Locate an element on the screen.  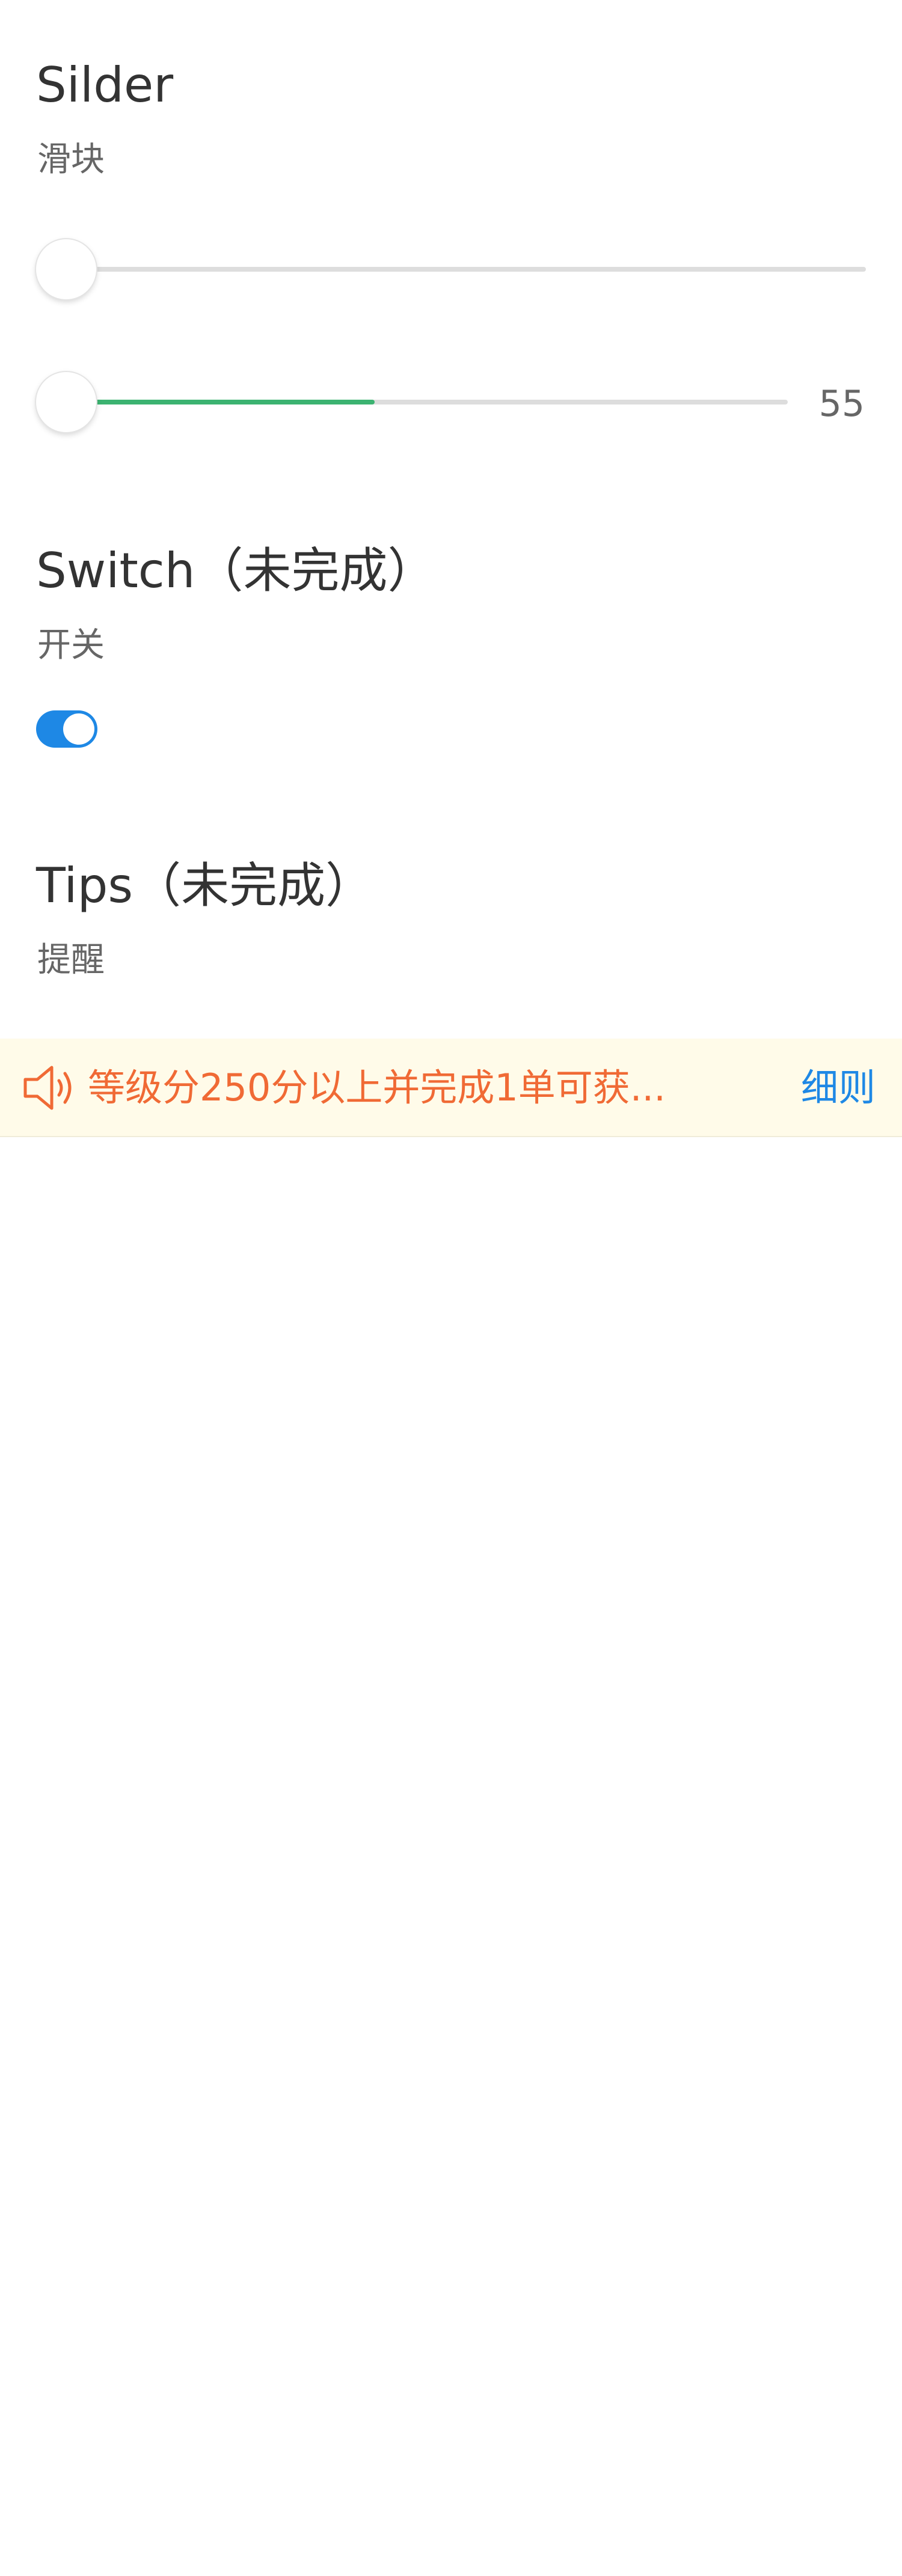
slider-section-title: Silder is located at coordinates (105, 85).